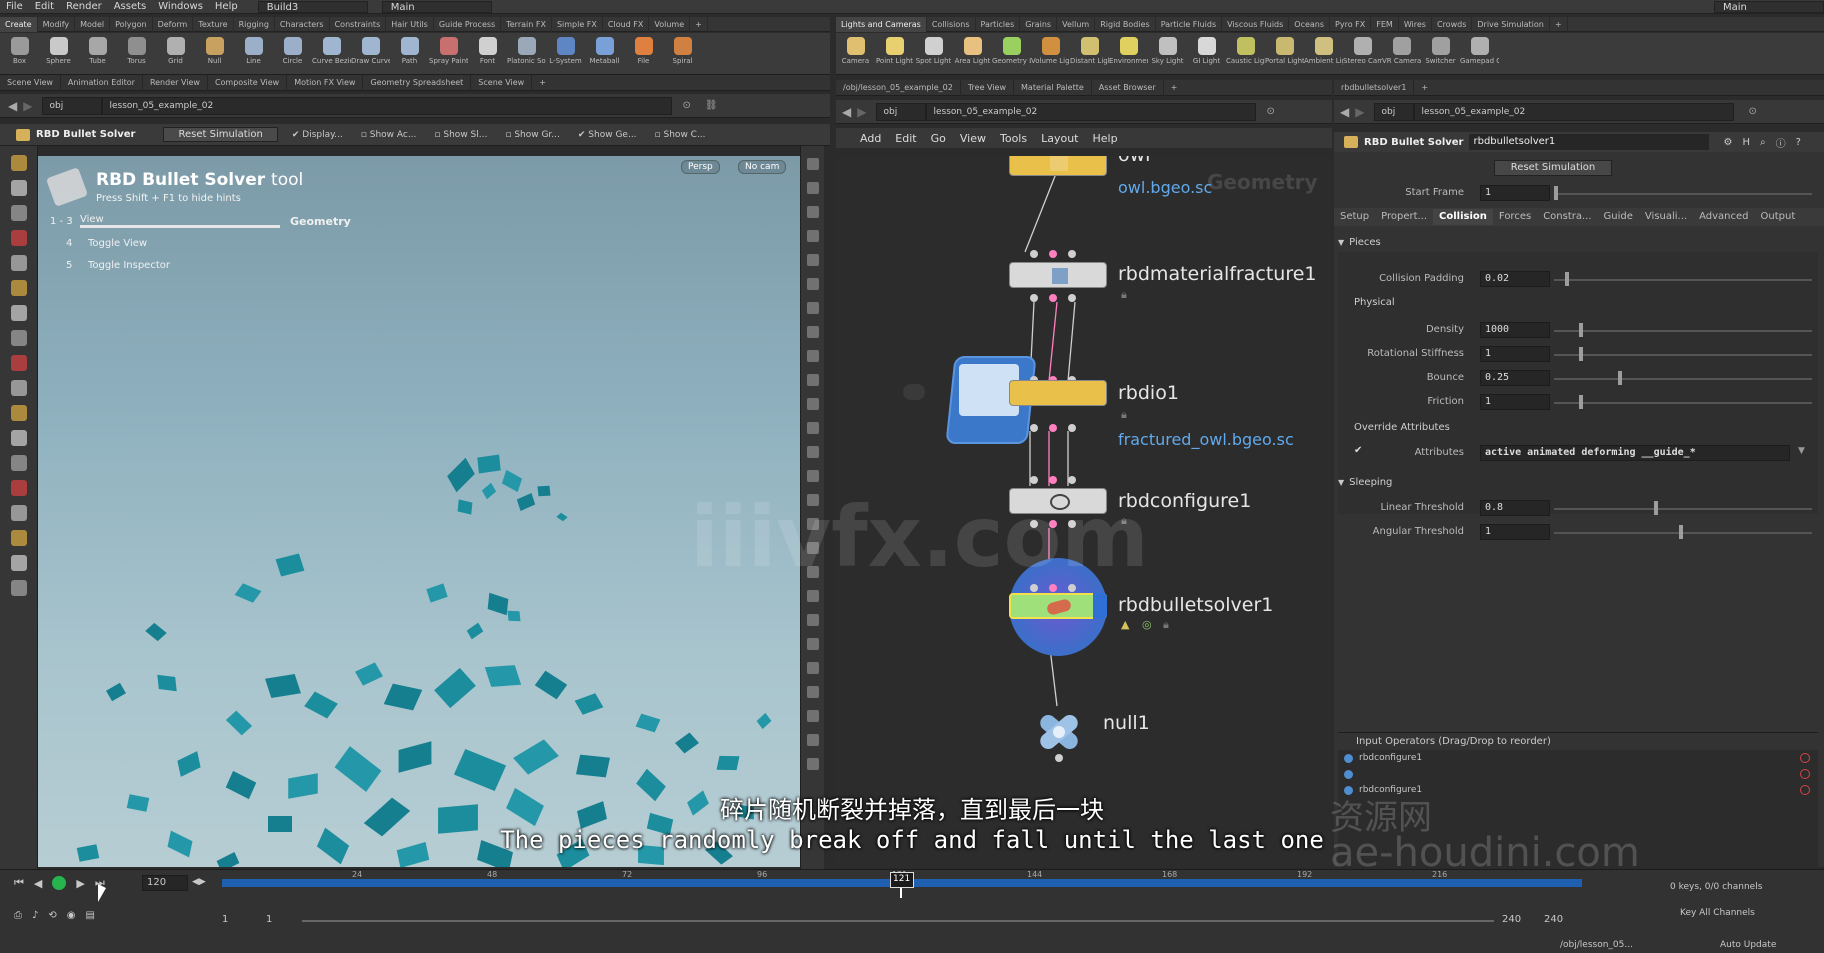  I want to click on friction-slider-handle, so click(1581, 402).